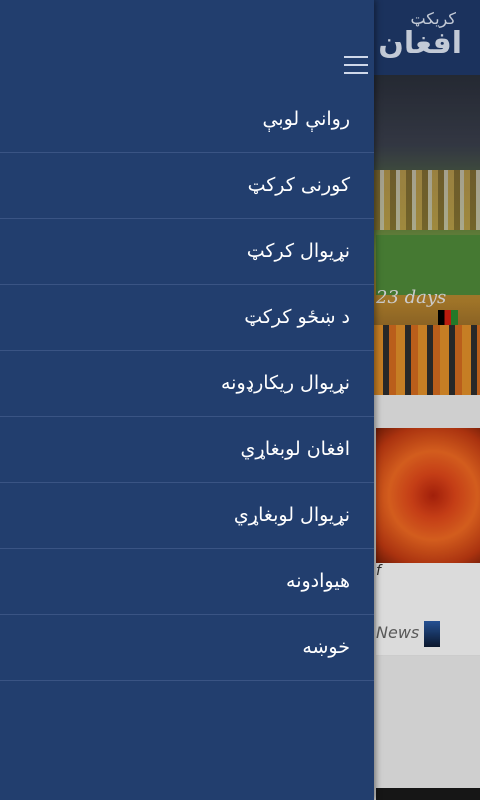 The height and width of the screenshot is (800, 480). I want to click on drawer-item-live-matches: روانې لوبې, so click(187, 120).